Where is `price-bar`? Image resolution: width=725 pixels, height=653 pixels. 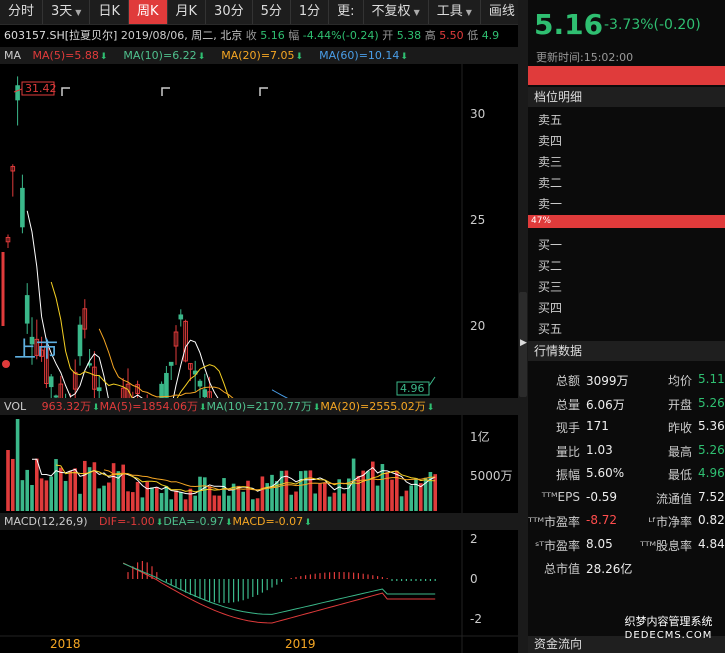
price-bar is located at coordinates (626, 75).